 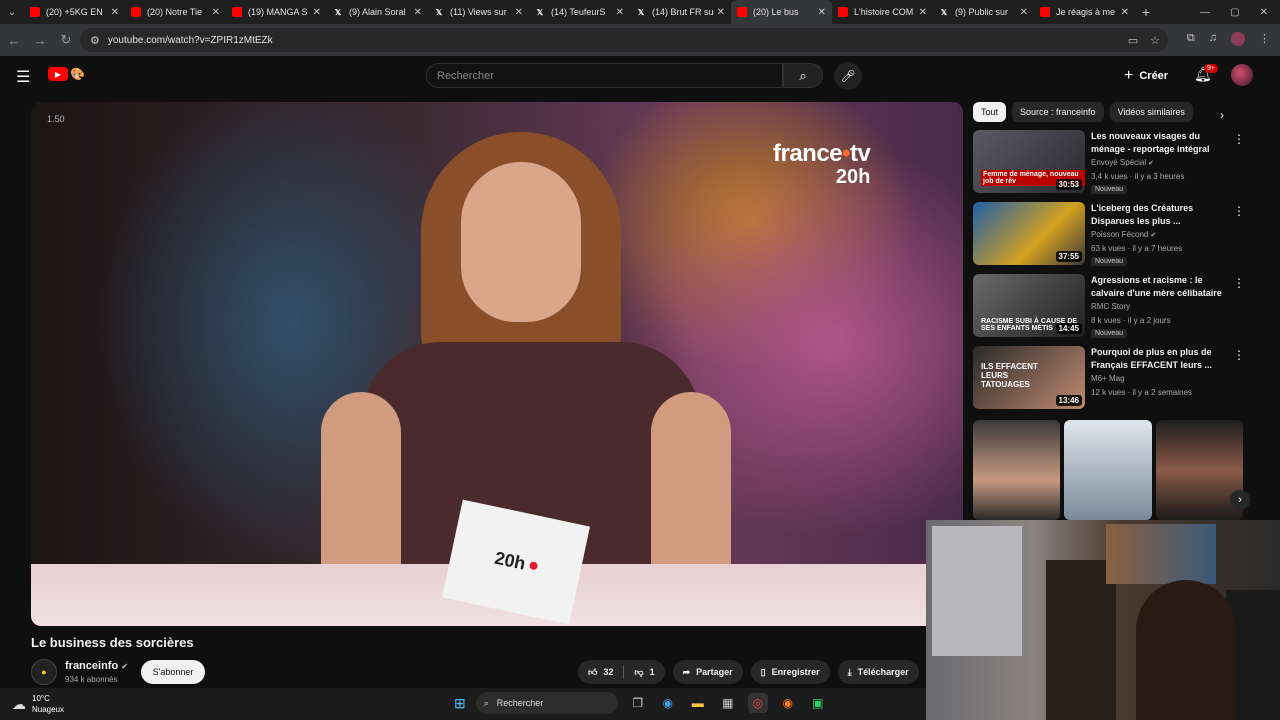 I want to click on shorts-next-button: ›, so click(x=1240, y=500).